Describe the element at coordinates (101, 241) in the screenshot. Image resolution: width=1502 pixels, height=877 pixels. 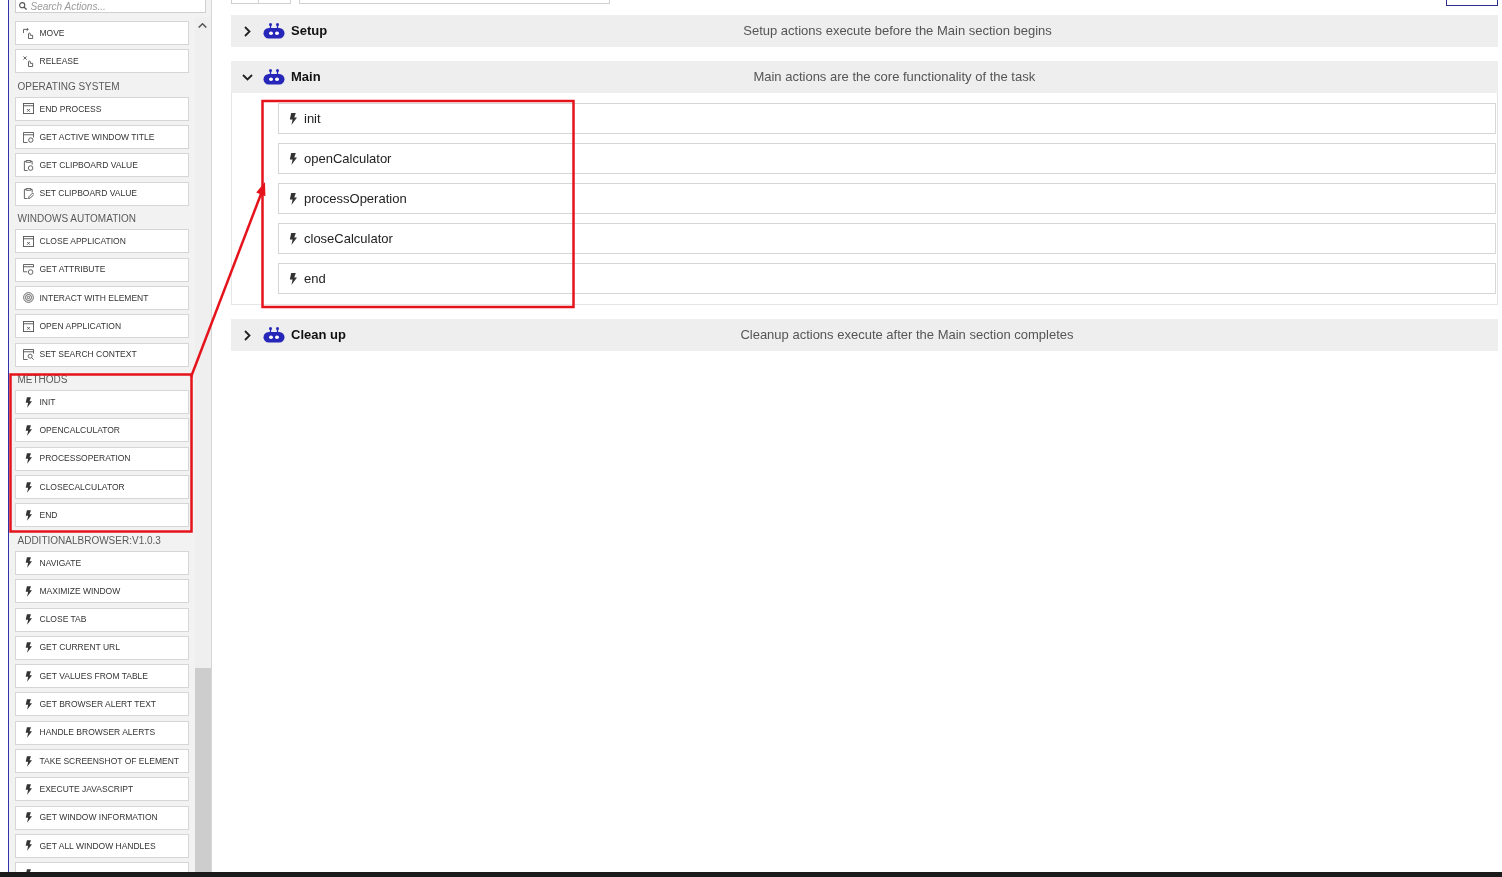
I see `sidebar-item: CLOSE APPLICATION` at that location.